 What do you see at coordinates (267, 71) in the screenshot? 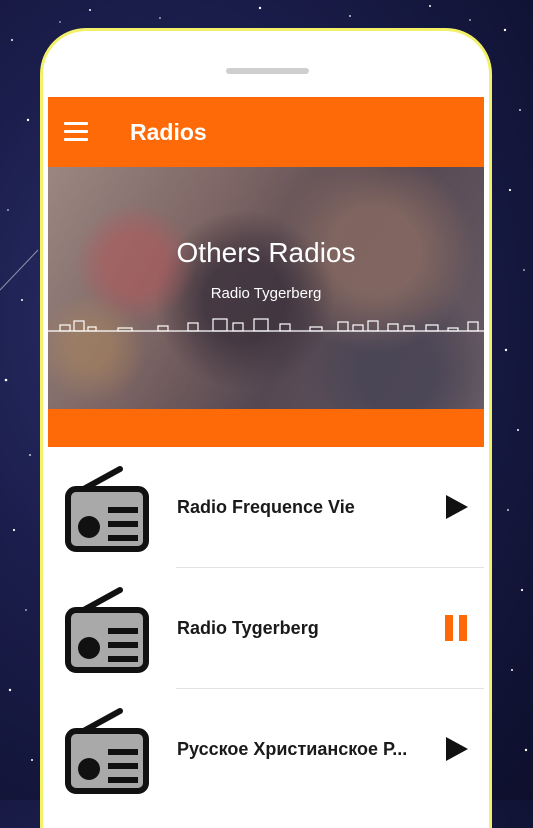
I see `phone-speaker` at bounding box center [267, 71].